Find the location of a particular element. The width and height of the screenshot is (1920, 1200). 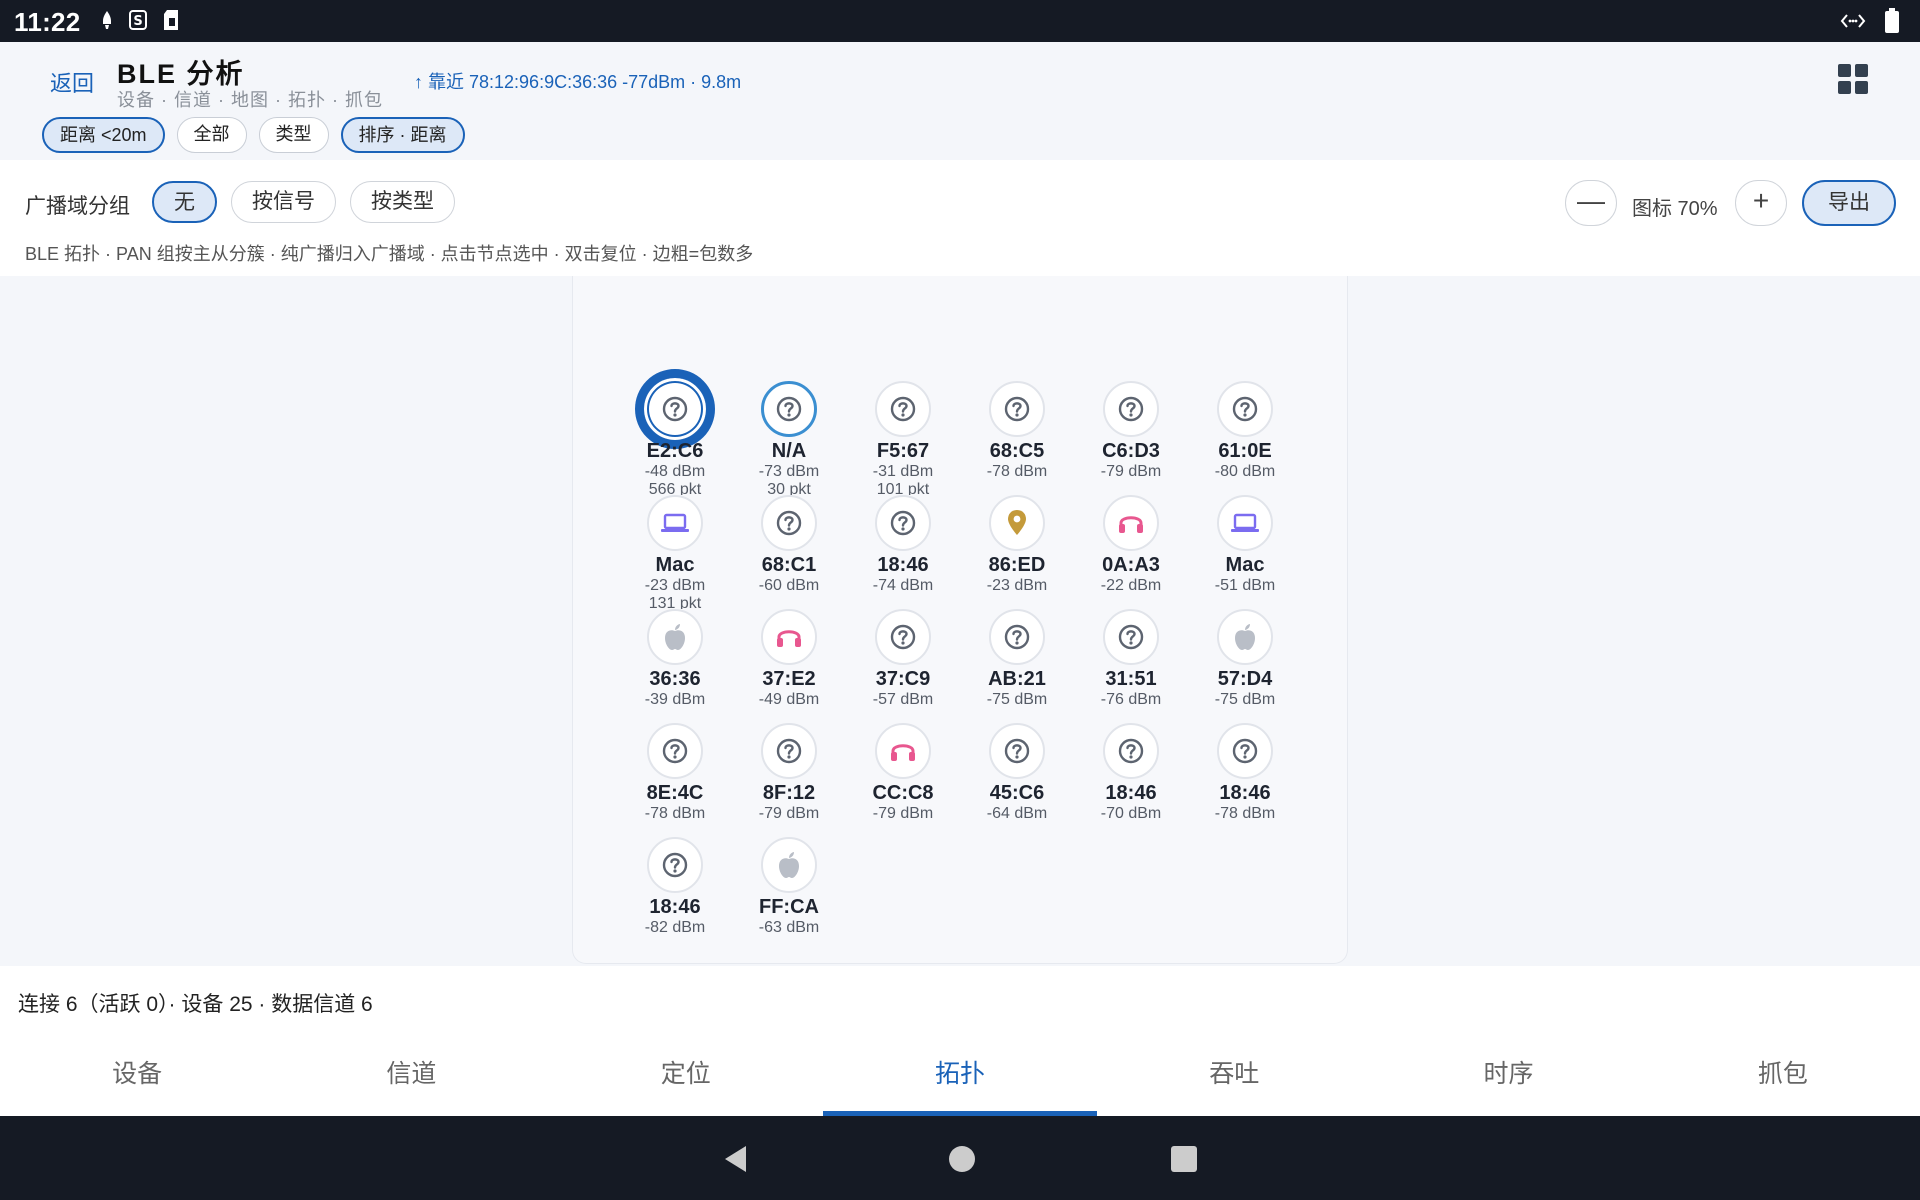

topology-node: 18:46 -78 dBm is located at coordinates (1245, 773).